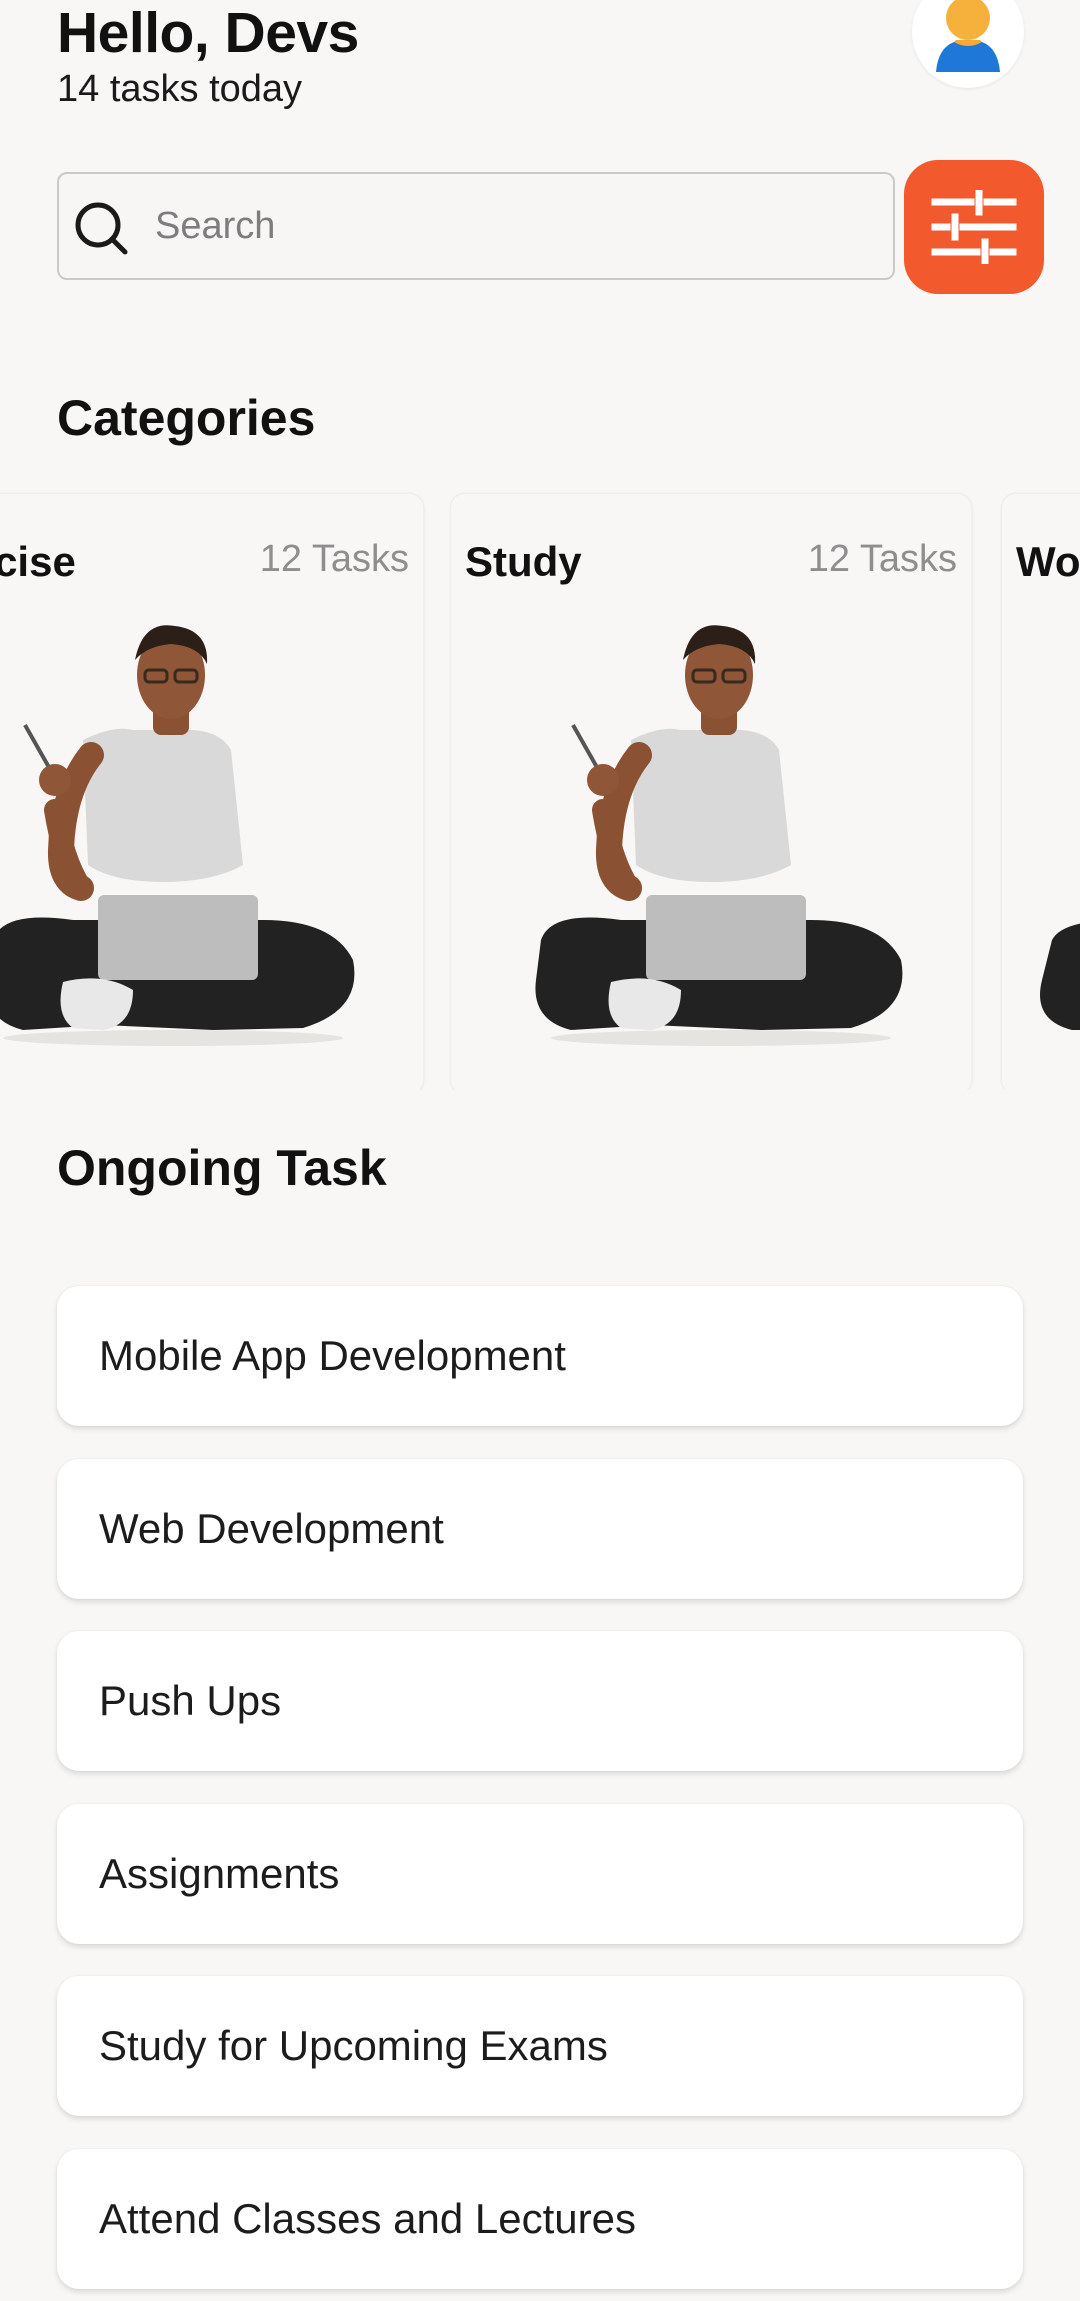 The width and height of the screenshot is (1080, 2301). Describe the element at coordinates (190, 1700) in the screenshot. I see `task-label: Push Ups` at that location.